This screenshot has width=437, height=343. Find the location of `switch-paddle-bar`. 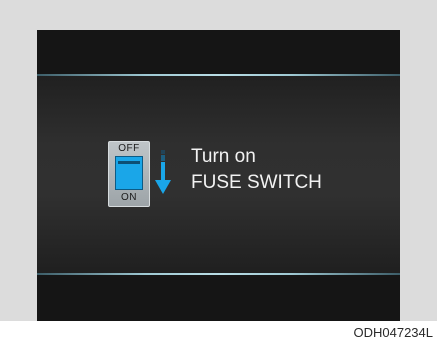

switch-paddle-bar is located at coordinates (129, 162).